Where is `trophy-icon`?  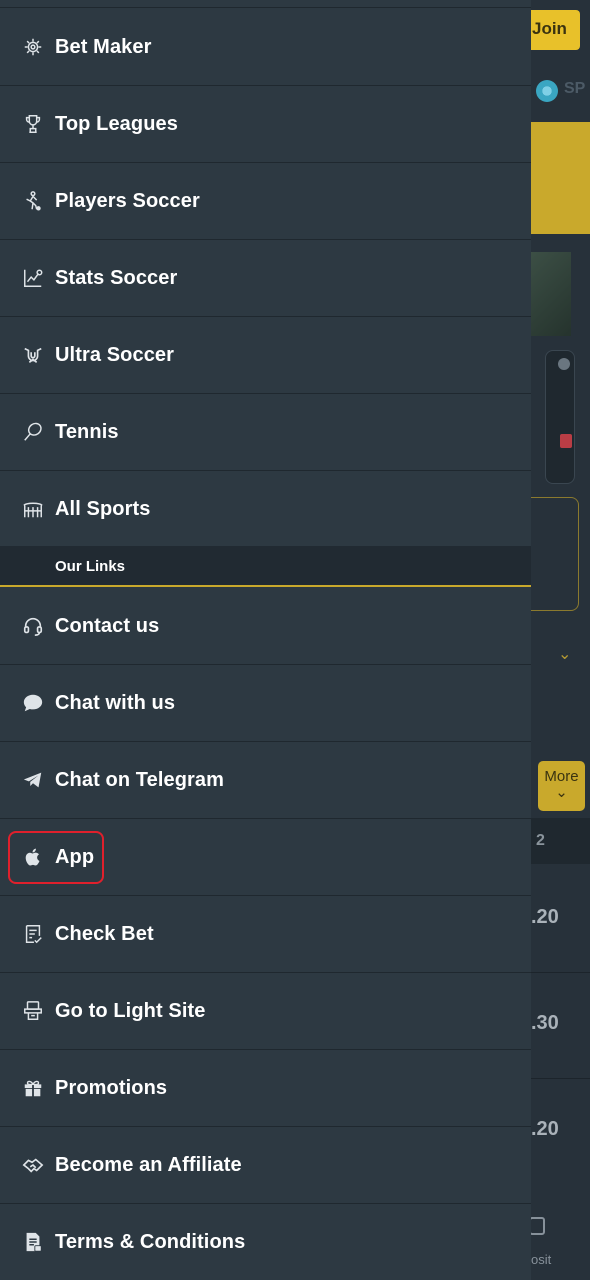
trophy-icon is located at coordinates (33, 124).